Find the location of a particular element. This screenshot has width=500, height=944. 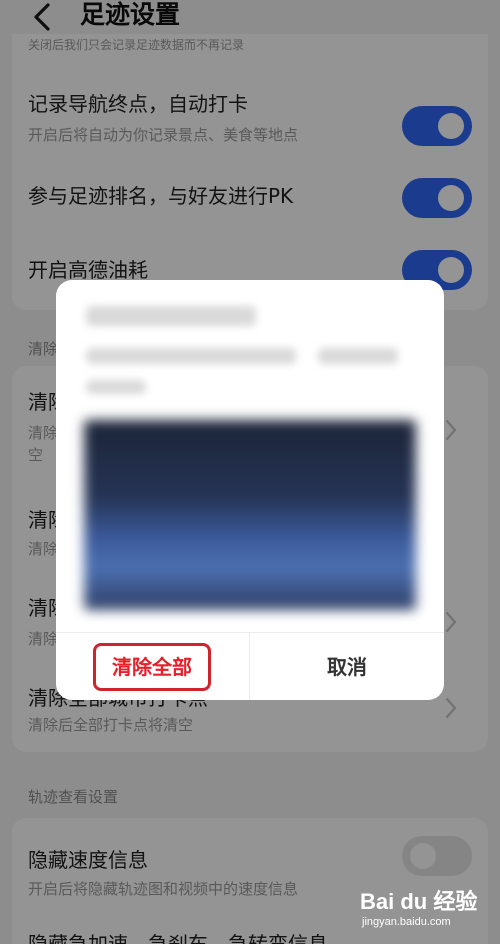

dialog-actions: 清除全部 取消 is located at coordinates (250, 666).